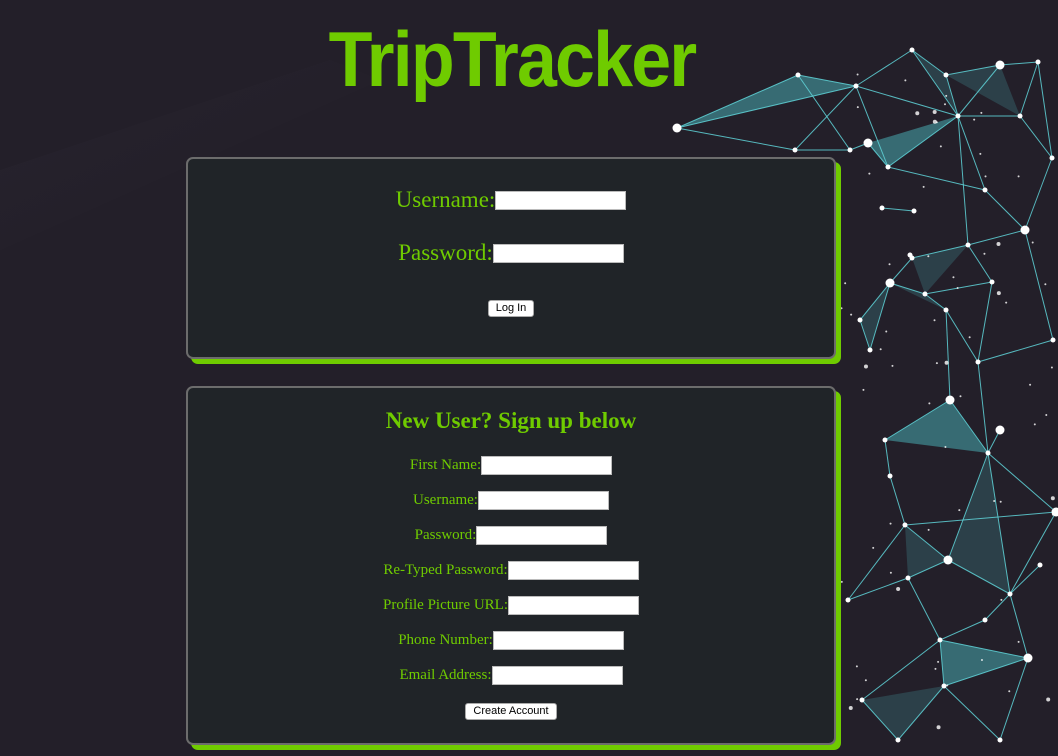 Image resolution: width=1058 pixels, height=756 pixels. I want to click on retyped-password-input, so click(573, 570).